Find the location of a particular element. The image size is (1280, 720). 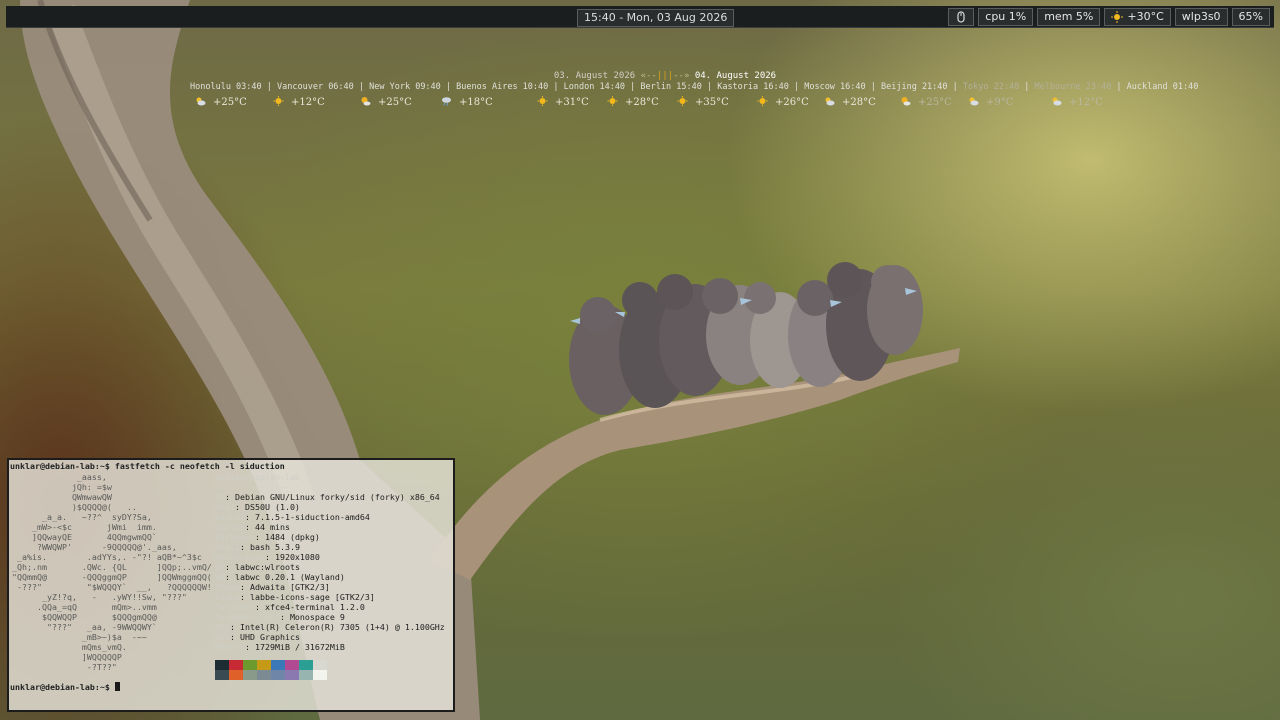

info-key: WM is located at coordinates (220, 577).